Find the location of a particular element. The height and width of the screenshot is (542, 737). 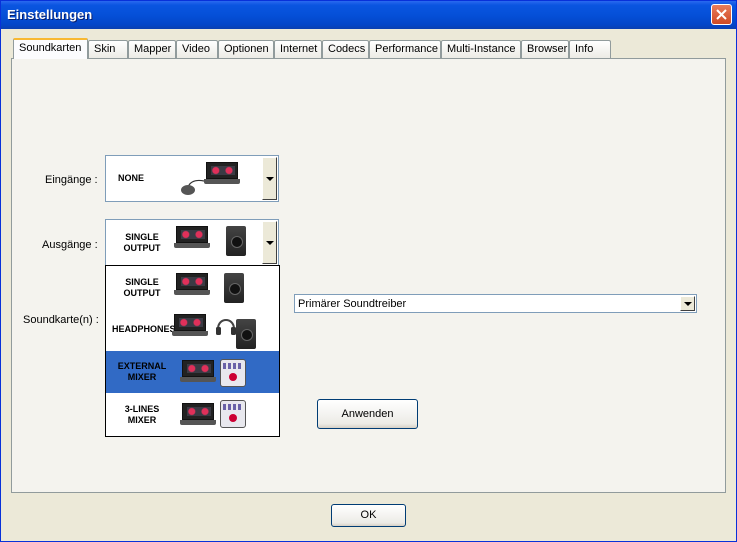

outputs-value-line1: SINGLE is located at coordinates (142, 237).